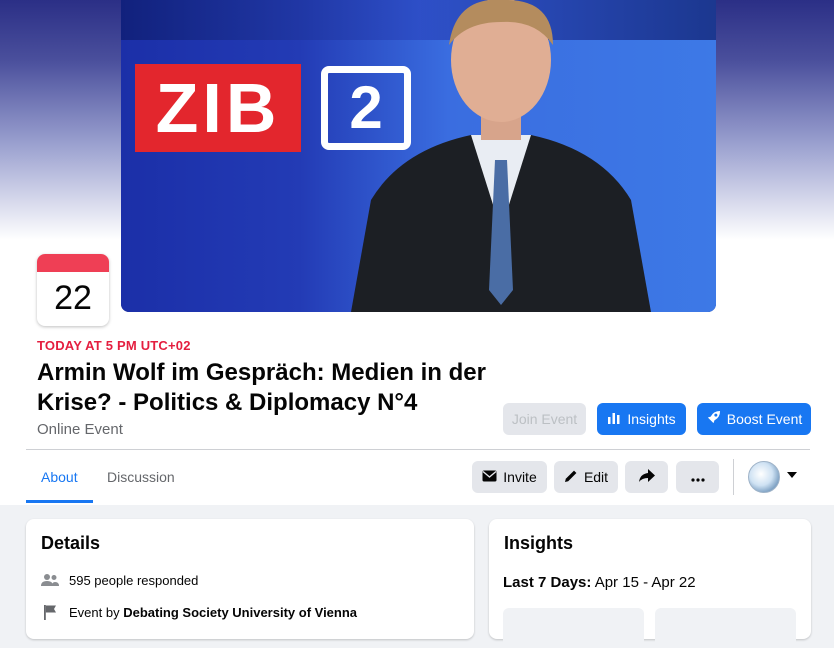 The height and width of the screenshot is (648, 834). I want to click on details-heading: Details, so click(71, 543).